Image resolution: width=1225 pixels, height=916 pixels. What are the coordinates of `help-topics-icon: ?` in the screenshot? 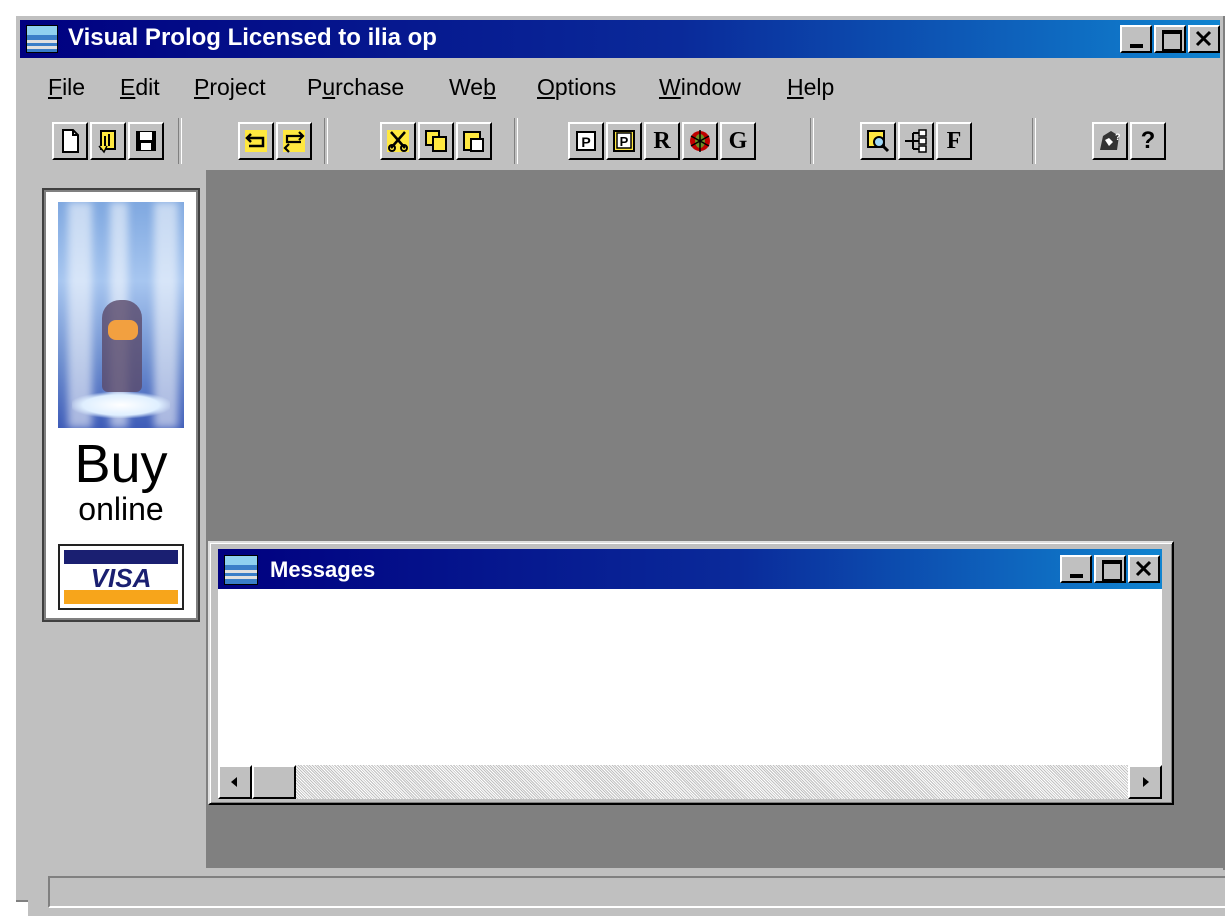 It's located at (1110, 140).